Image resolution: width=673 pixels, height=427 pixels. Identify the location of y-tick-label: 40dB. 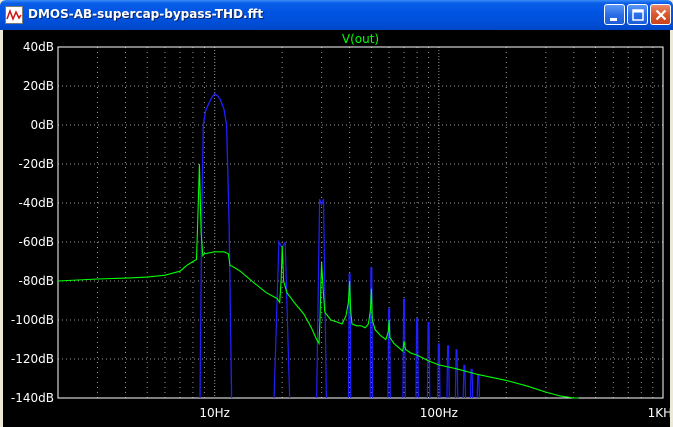
(38, 47).